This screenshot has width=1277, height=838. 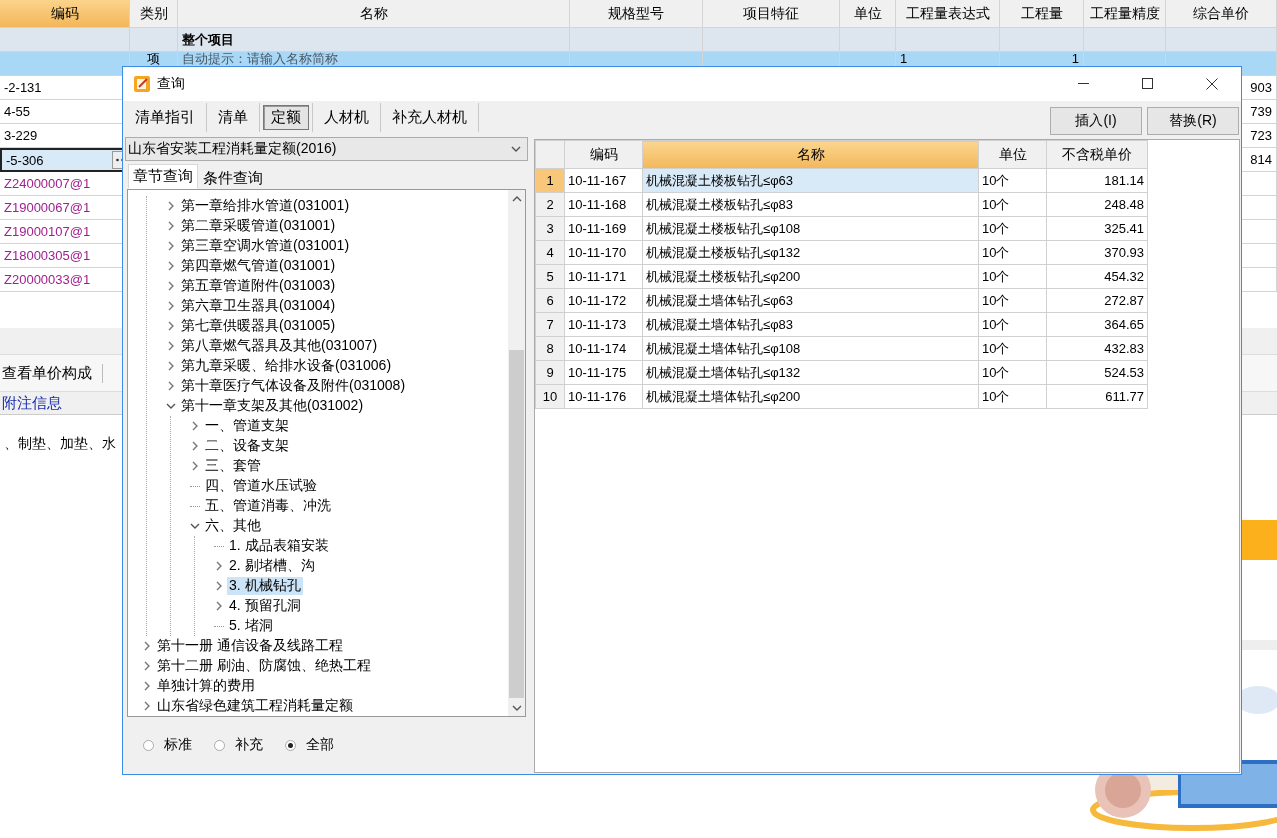 What do you see at coordinates (1042, 14) in the screenshot?
I see `column-header: 工程量` at bounding box center [1042, 14].